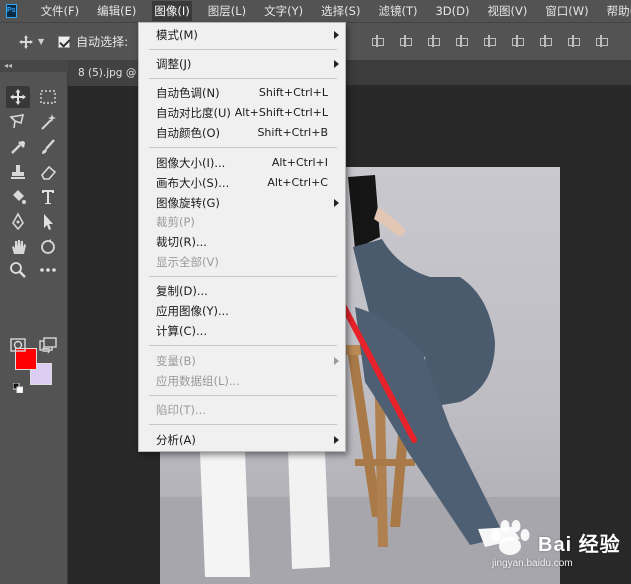 This screenshot has width=631, height=584. I want to click on brush-tool-icon, so click(48, 147).